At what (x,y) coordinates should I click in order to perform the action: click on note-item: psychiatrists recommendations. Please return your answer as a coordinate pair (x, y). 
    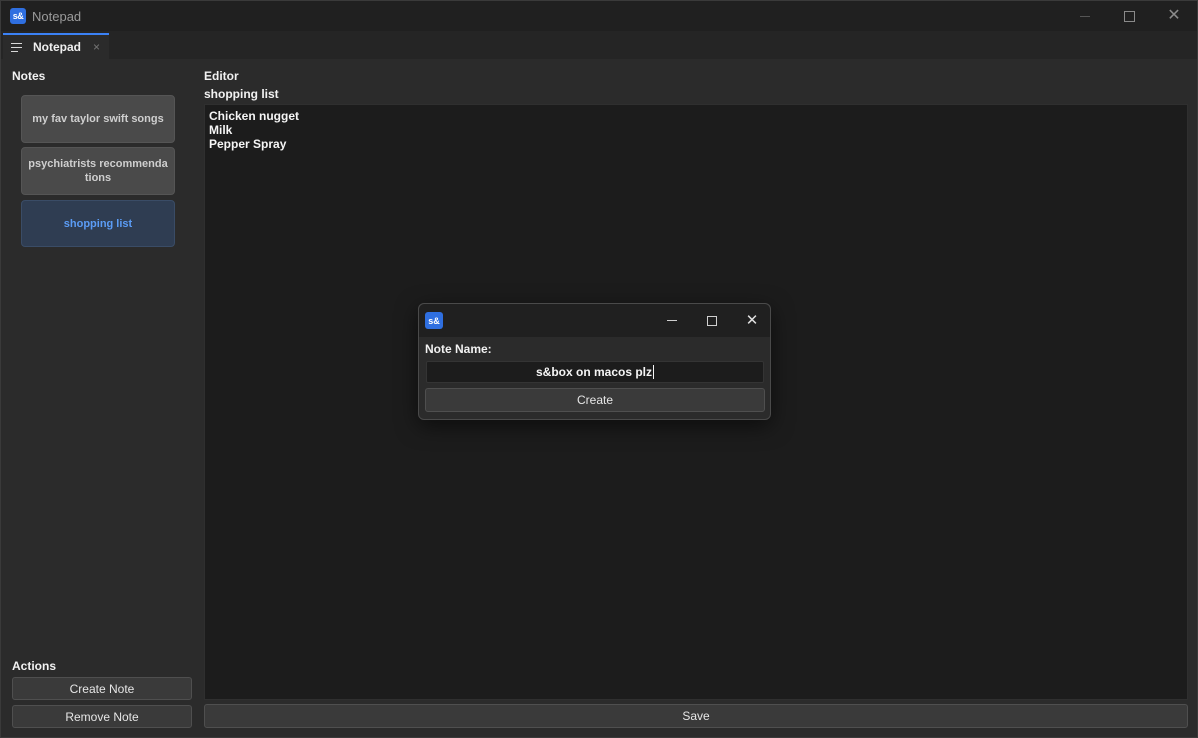
    Looking at the image, I should click on (98, 171).